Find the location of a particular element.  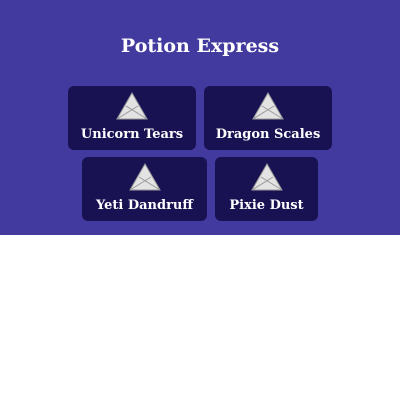

product-card-unicorn-tears: Unicorn Tears is located at coordinates (132, 118).